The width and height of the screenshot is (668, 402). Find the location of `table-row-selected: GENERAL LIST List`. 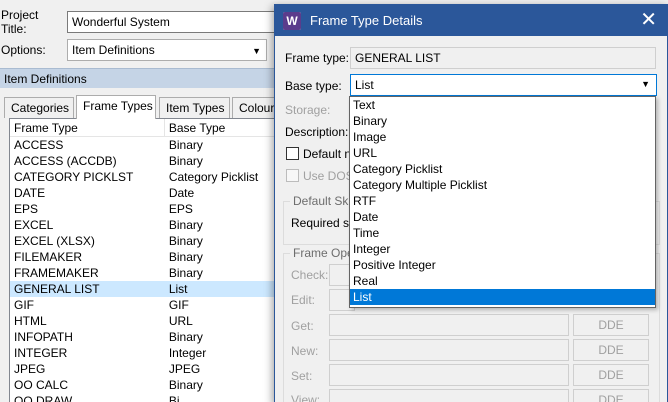

table-row-selected: GENERAL LIST List is located at coordinates (145, 289).